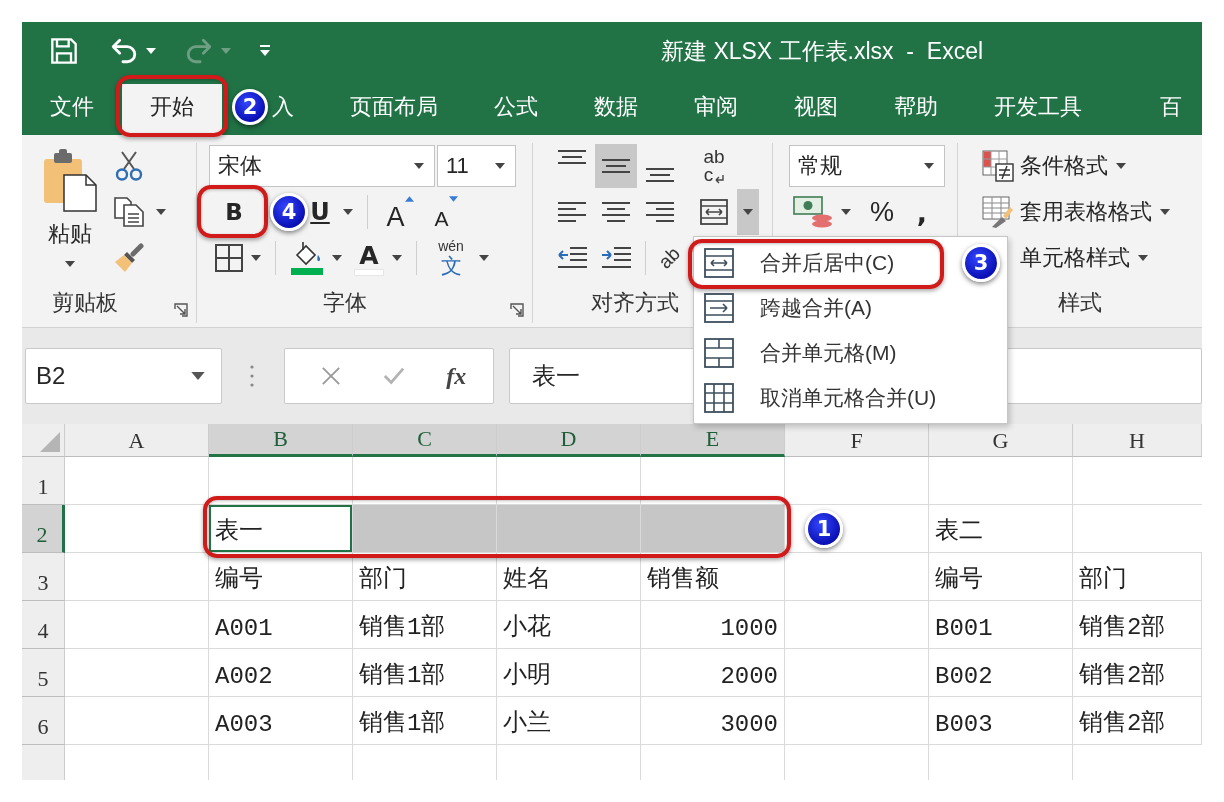 The width and height of the screenshot is (1224, 802). I want to click on group-label: 样式, so click(1080, 303).